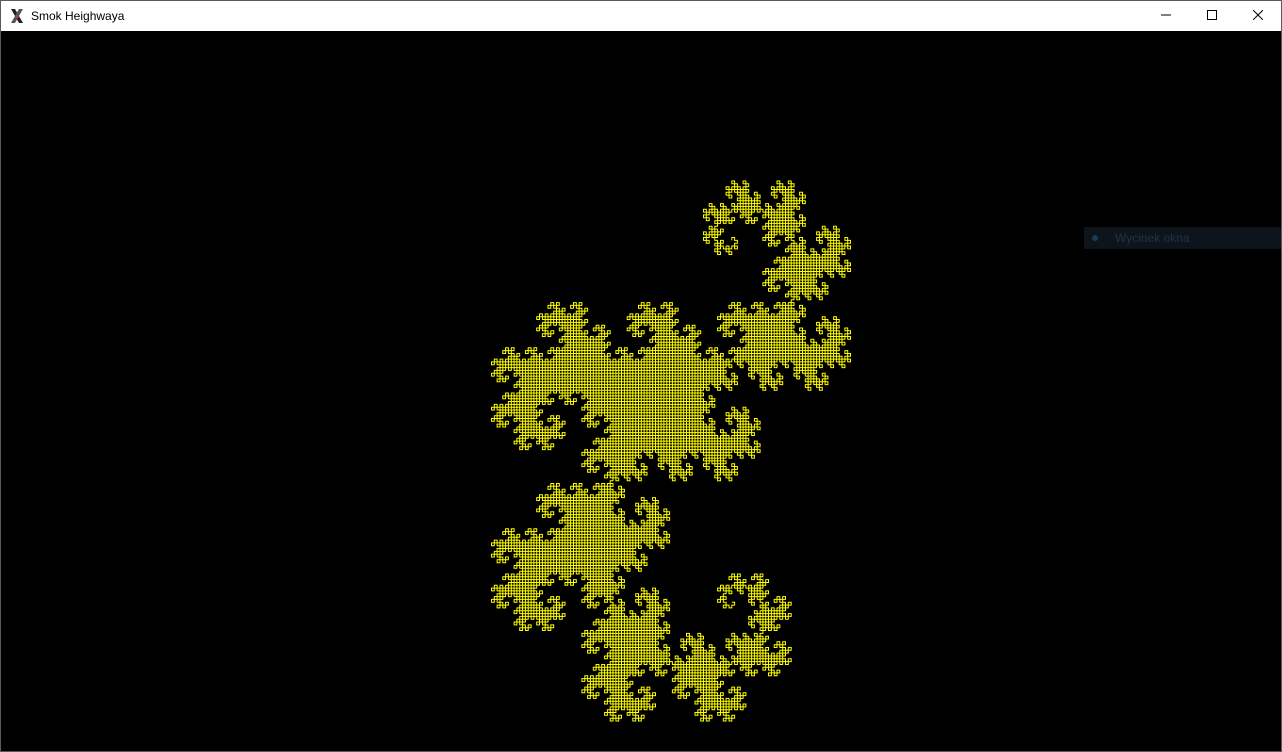  I want to click on maximize-button, so click(1212, 16).